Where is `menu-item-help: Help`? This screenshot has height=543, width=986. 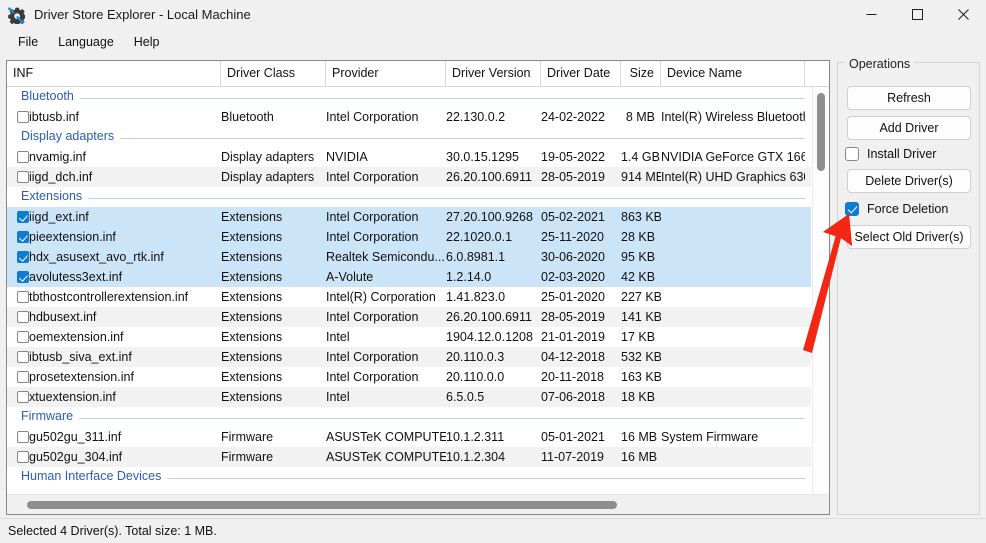 menu-item-help: Help is located at coordinates (147, 42).